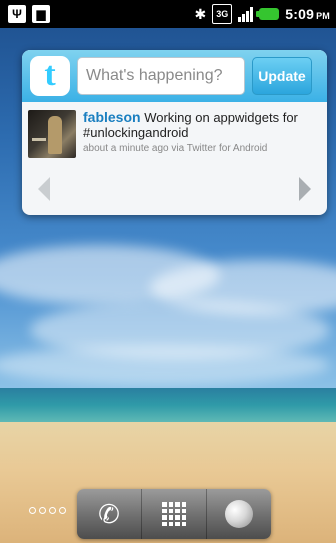 This screenshot has height=543, width=336. What do you see at coordinates (246, 14) in the screenshot?
I see `signal-strength-icon` at bounding box center [246, 14].